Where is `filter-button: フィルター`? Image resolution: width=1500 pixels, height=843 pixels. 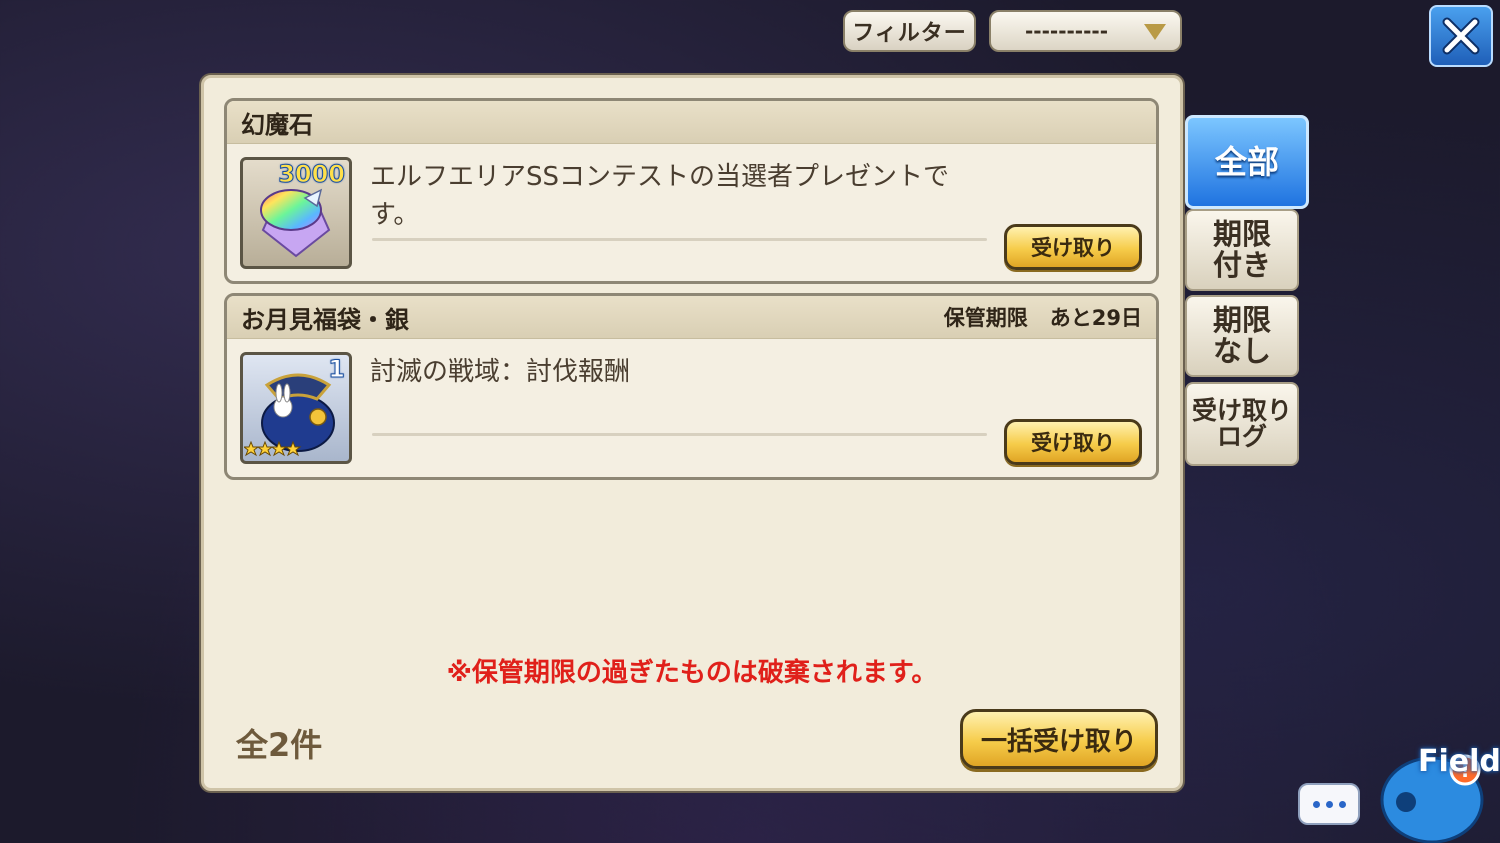 filter-button: フィルター is located at coordinates (909, 31).